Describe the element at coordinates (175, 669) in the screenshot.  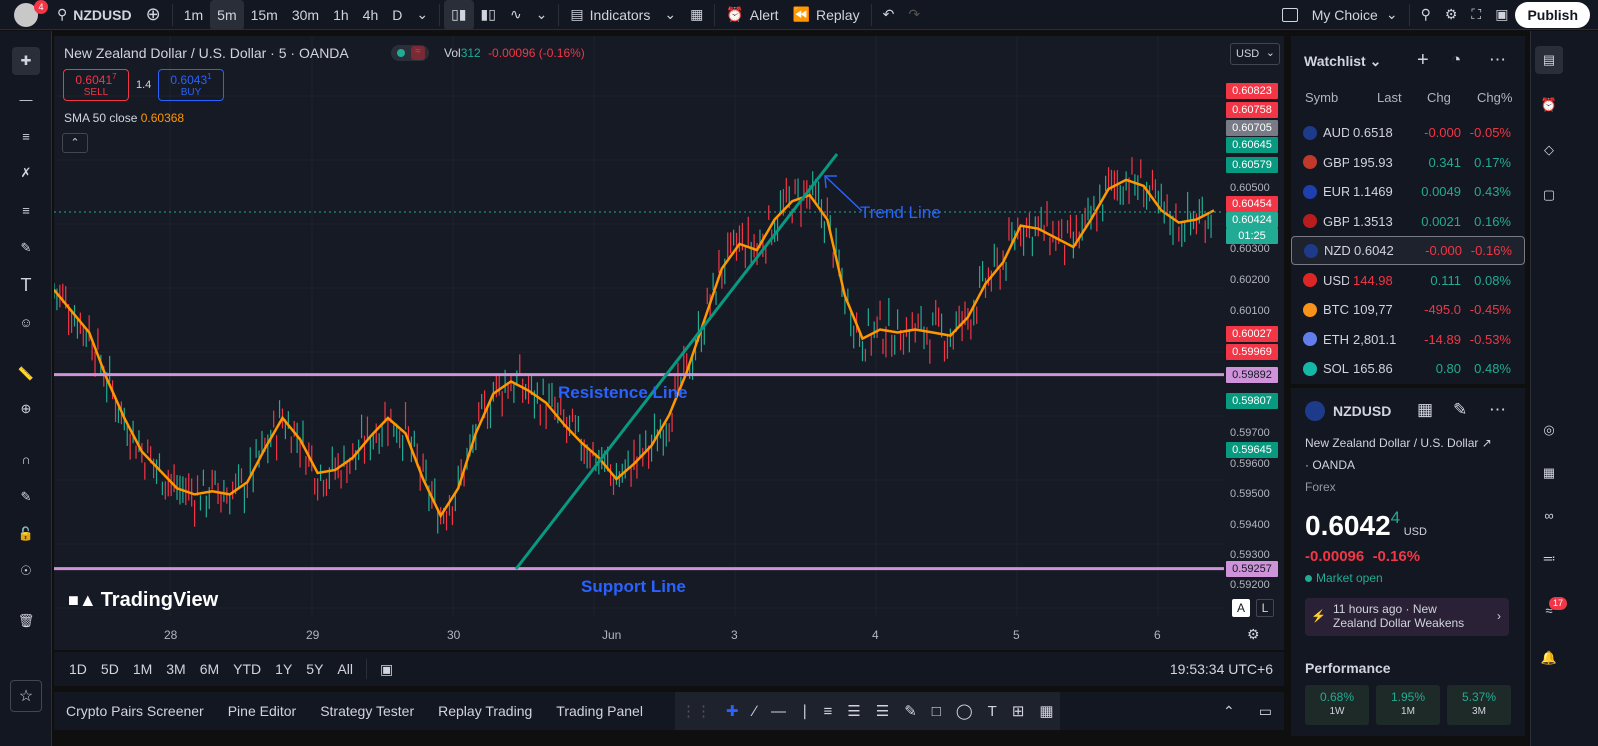
I see `range-3m: 3M` at that location.